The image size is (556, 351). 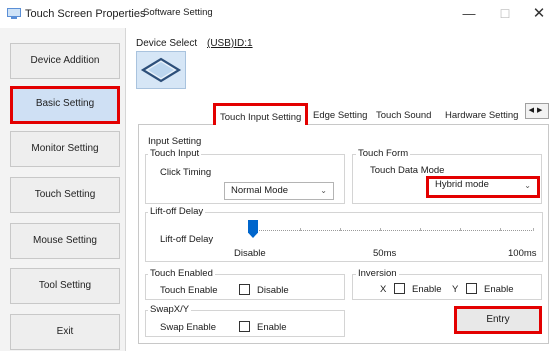 I want to click on entry-button: Entry, so click(x=498, y=320).